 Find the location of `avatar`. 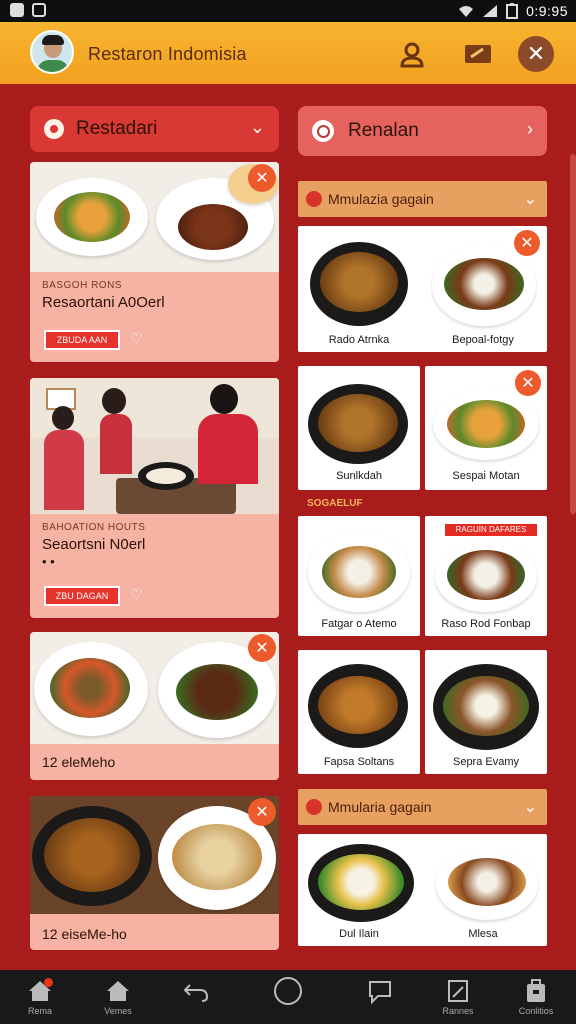

avatar is located at coordinates (52, 52).